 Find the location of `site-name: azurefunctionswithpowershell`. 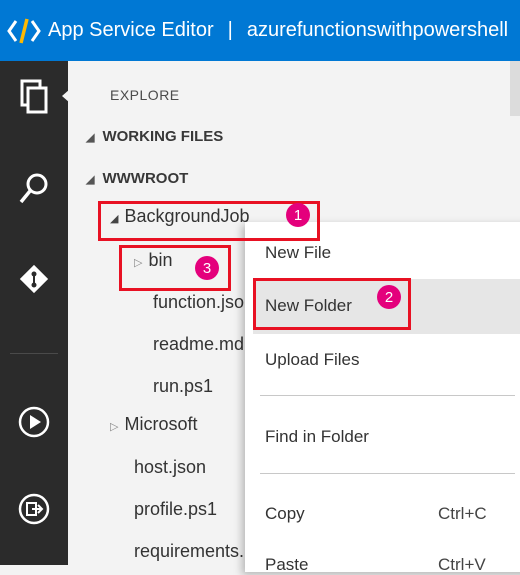

site-name: azurefunctionswithpowershell is located at coordinates (377, 30).